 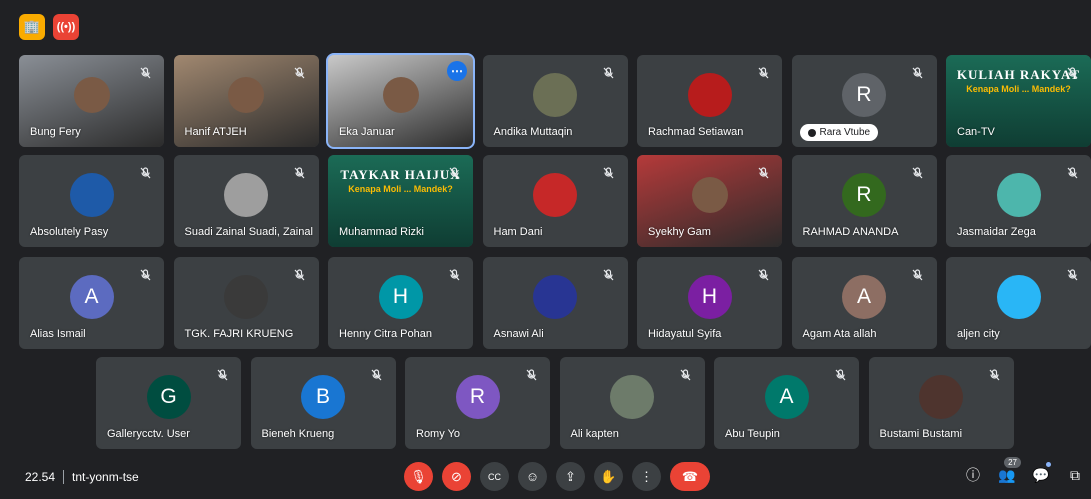 I want to click on call-controls: 🎙 ⊘ CC ☺ ⇪ ✋ ⋮ ☎, so click(x=557, y=476).